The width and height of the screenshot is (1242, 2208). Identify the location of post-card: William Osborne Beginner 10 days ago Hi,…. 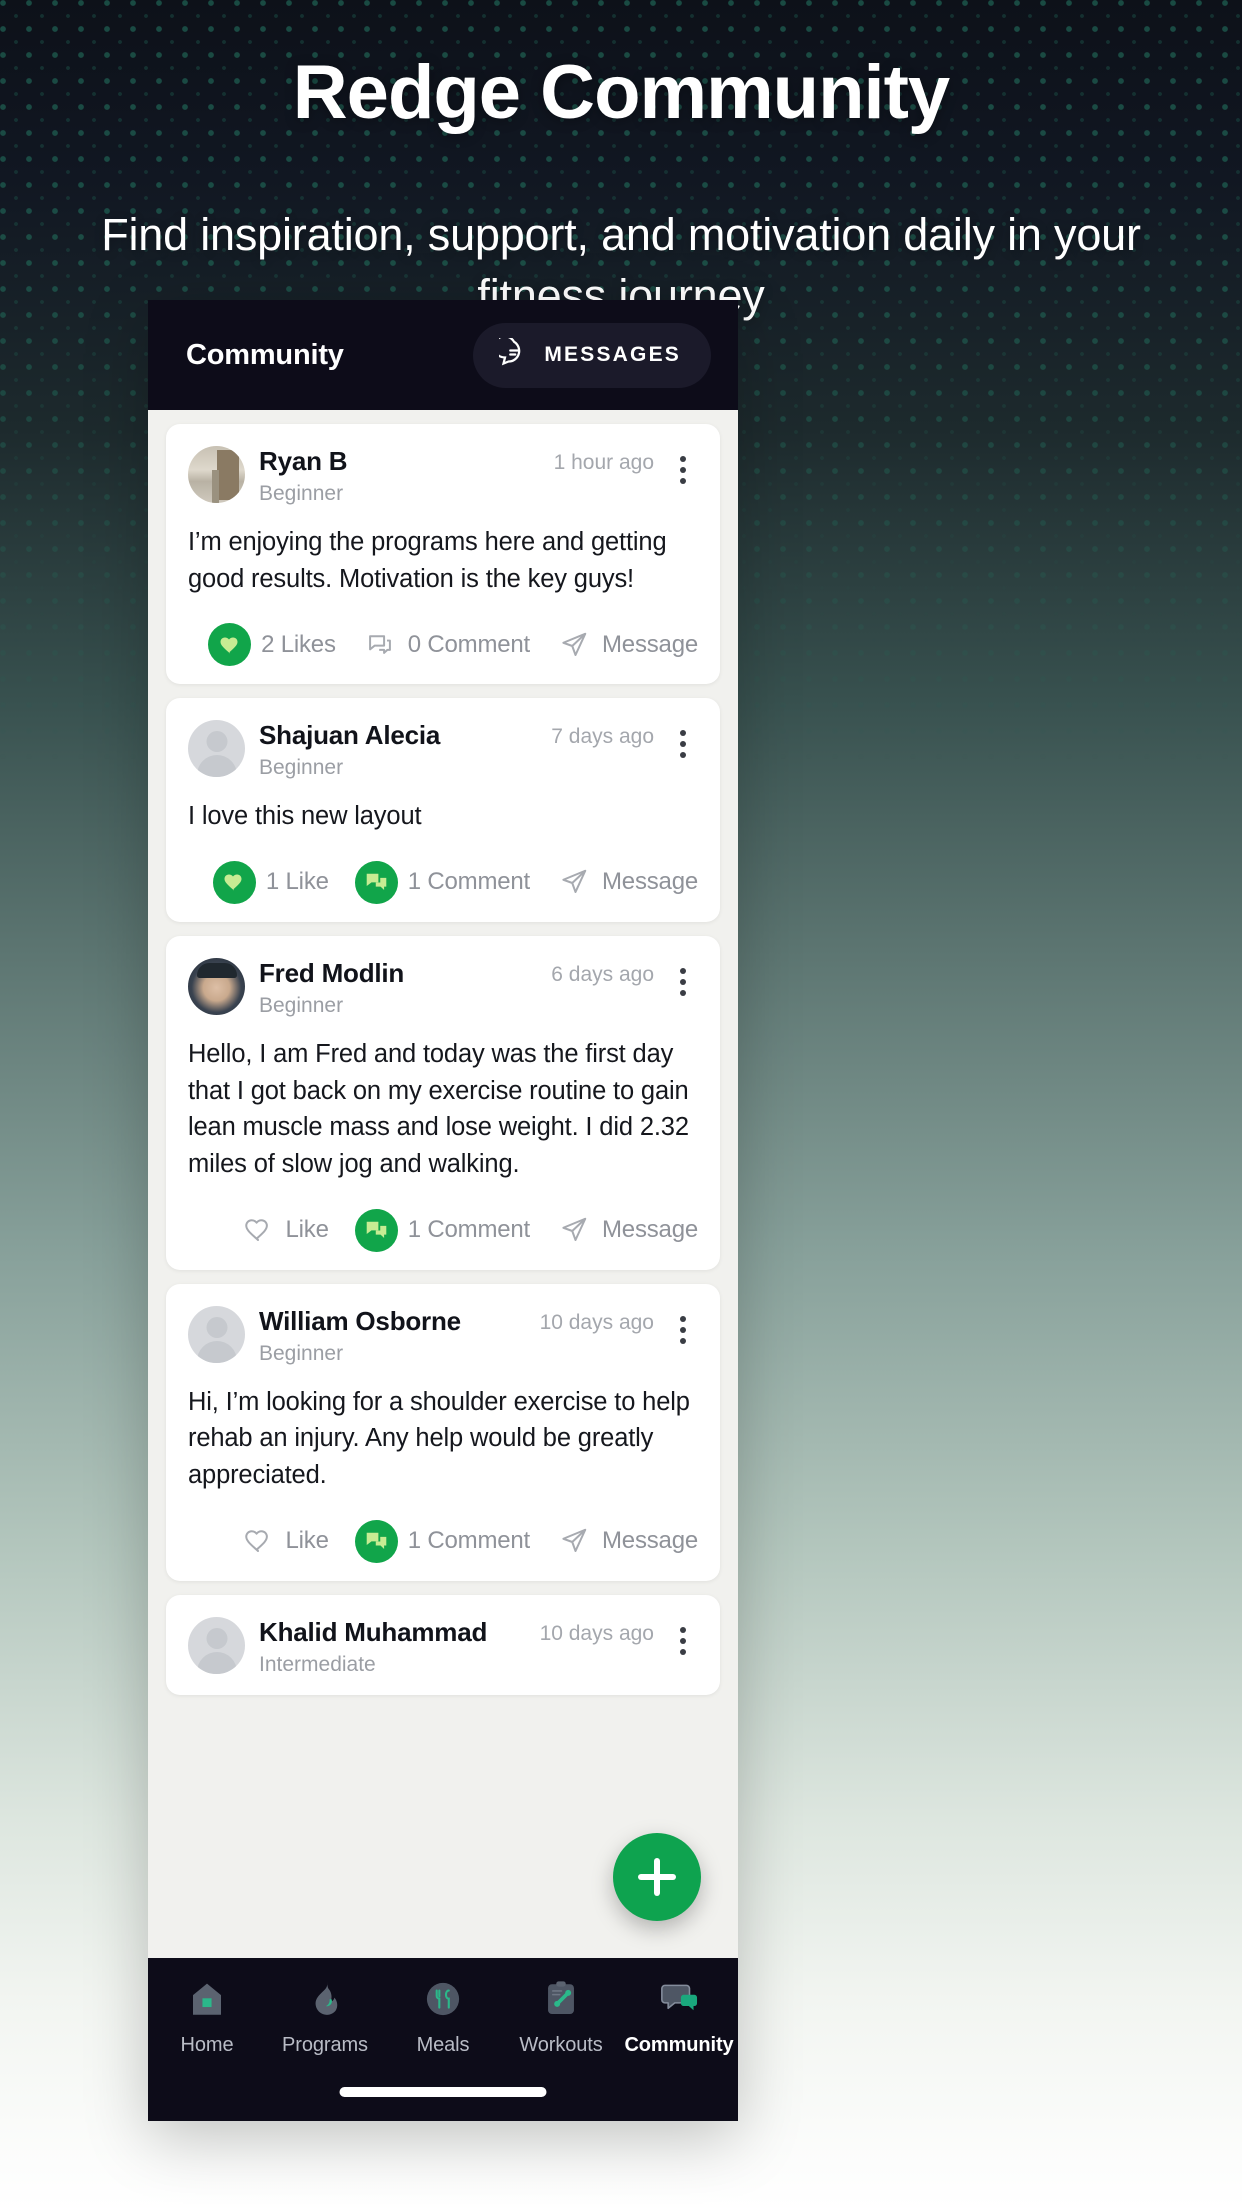
(443, 1432).